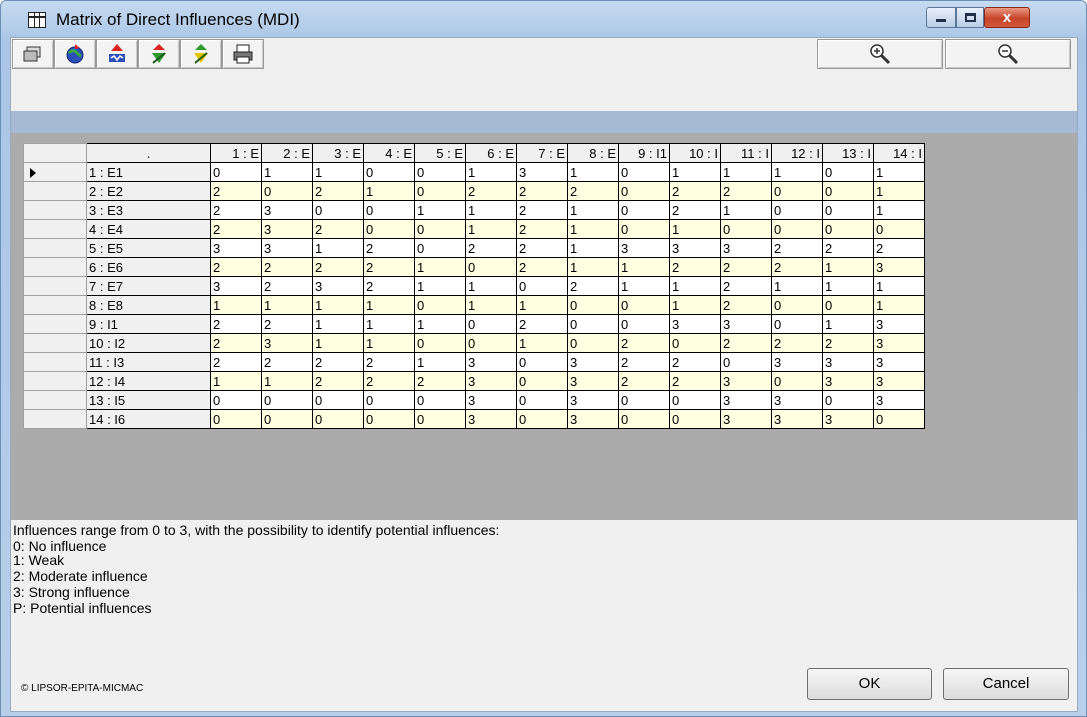 This screenshot has height=717, width=1087. I want to click on row-label: 8 : E8, so click(148, 305).